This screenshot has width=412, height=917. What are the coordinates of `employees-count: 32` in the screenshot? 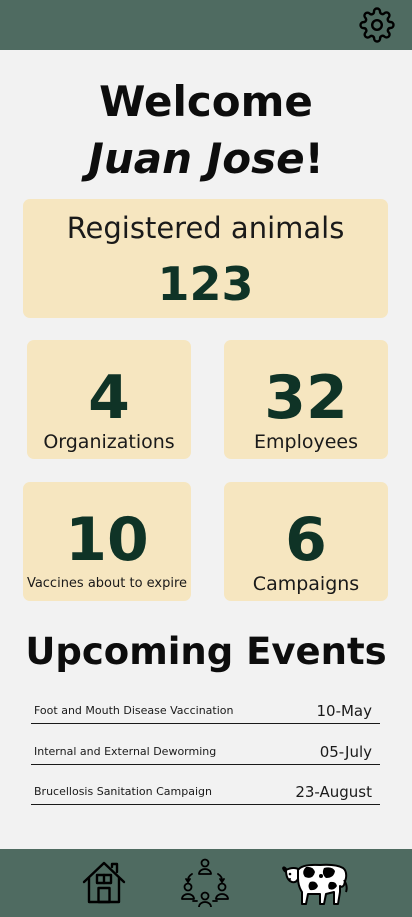 It's located at (306, 398).